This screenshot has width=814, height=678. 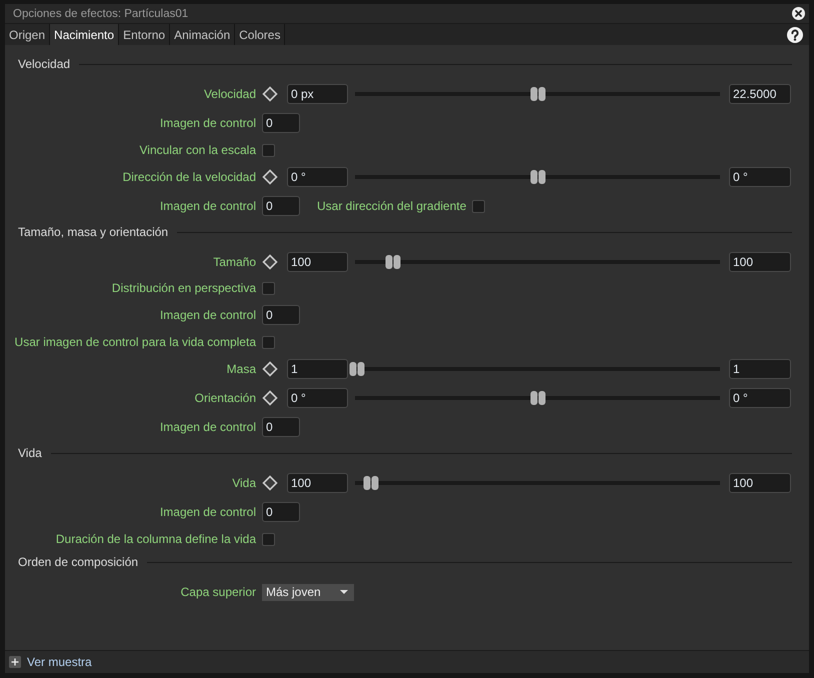 I want to click on checkbox-label: Duración de la columna define la vida, so click(x=155, y=539).